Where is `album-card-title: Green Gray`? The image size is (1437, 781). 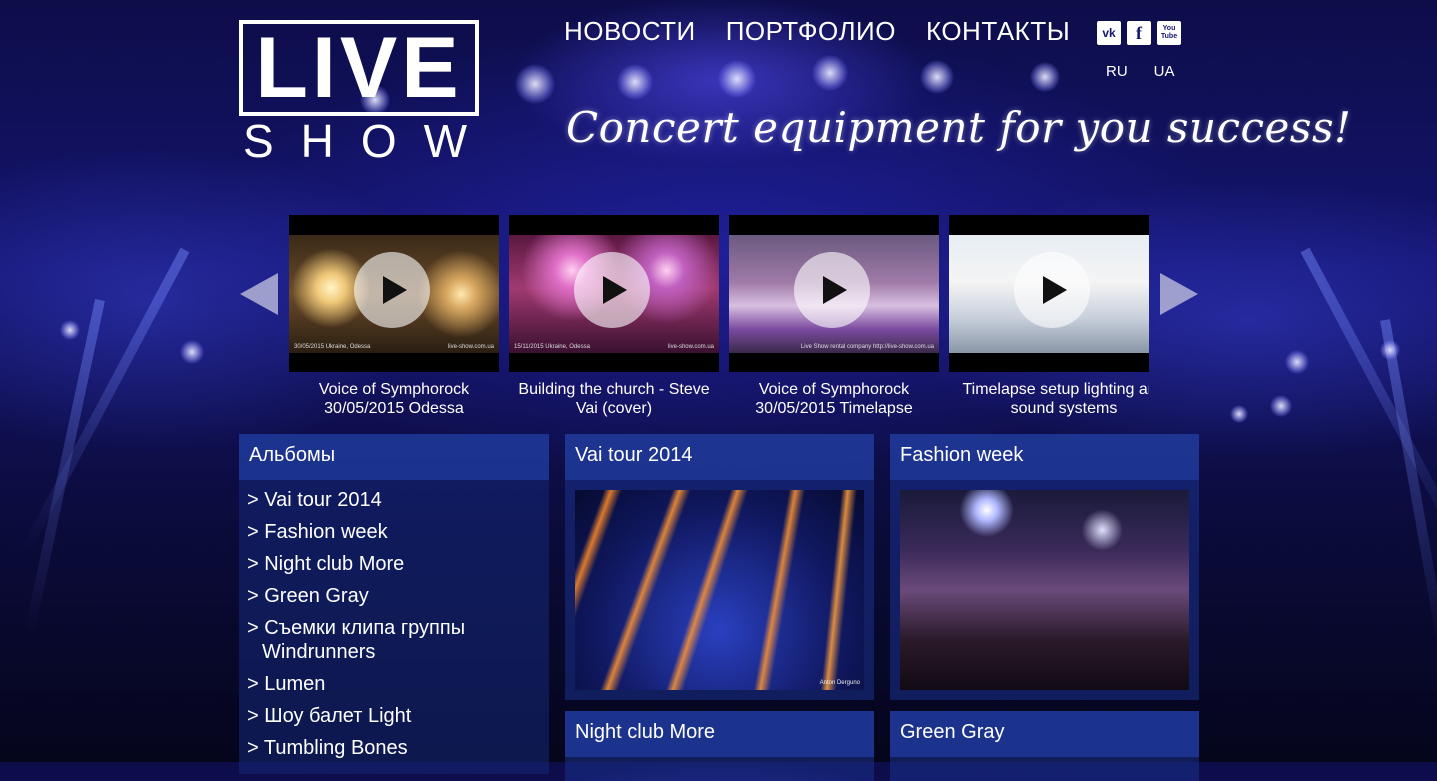
album-card-title: Green Gray is located at coordinates (1044, 734).